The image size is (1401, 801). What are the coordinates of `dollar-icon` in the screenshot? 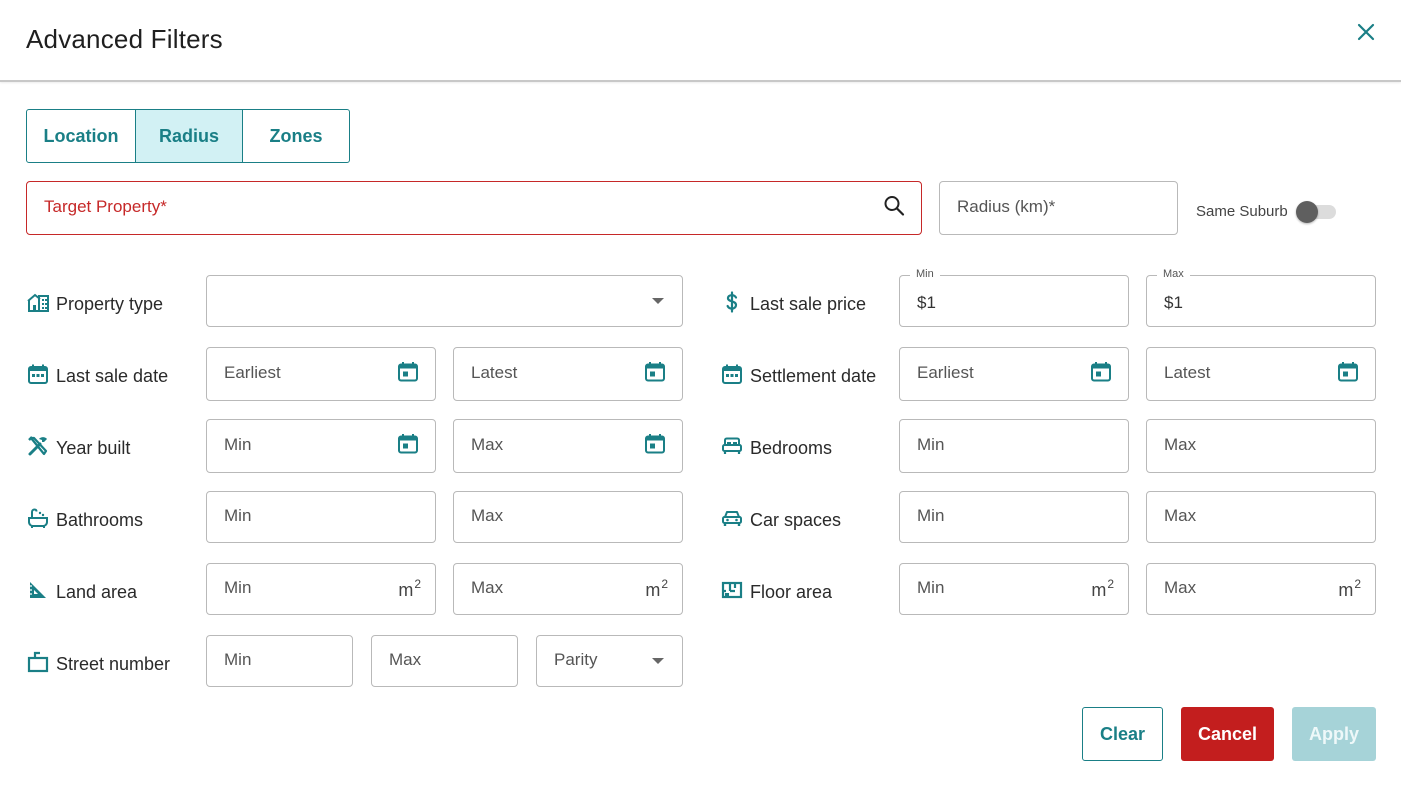 It's located at (732, 304).